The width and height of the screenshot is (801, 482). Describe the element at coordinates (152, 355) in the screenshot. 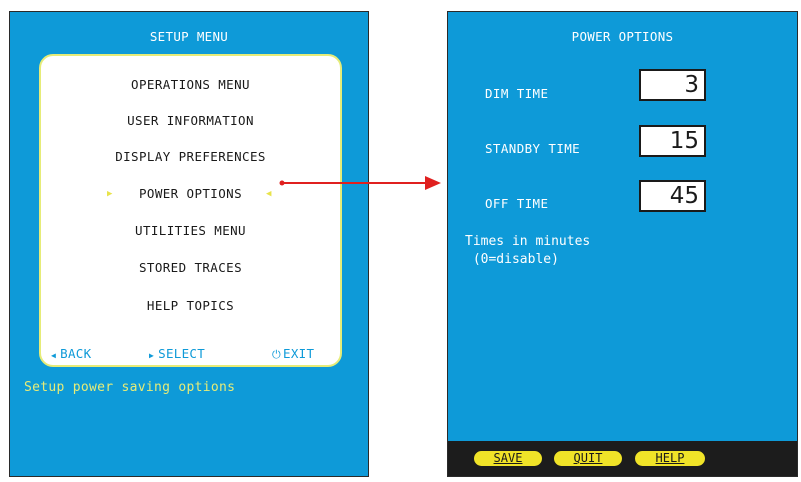

I see `right-triangle-icon: ▶` at that location.